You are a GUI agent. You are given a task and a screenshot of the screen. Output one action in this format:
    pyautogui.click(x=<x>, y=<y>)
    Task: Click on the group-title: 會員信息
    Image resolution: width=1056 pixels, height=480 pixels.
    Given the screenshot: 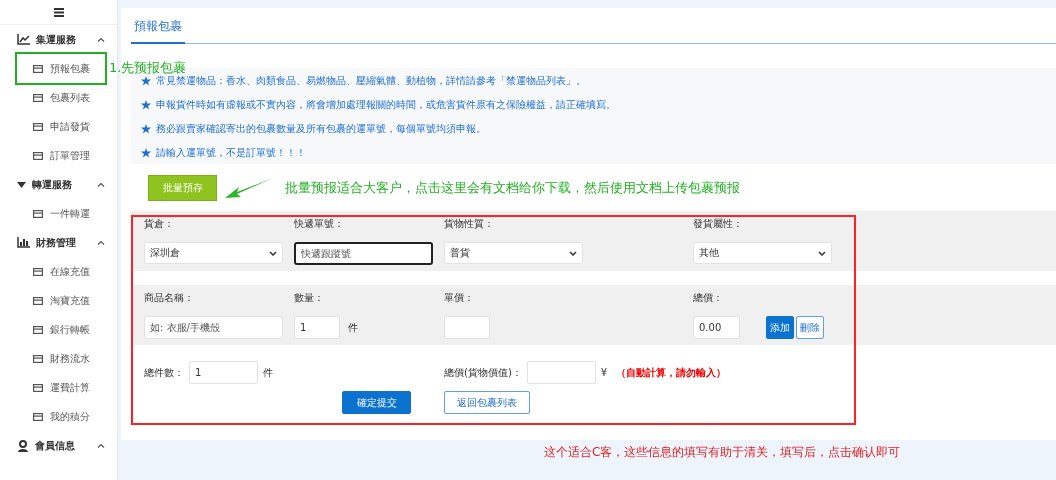 What is the action you would take?
    pyautogui.click(x=55, y=445)
    